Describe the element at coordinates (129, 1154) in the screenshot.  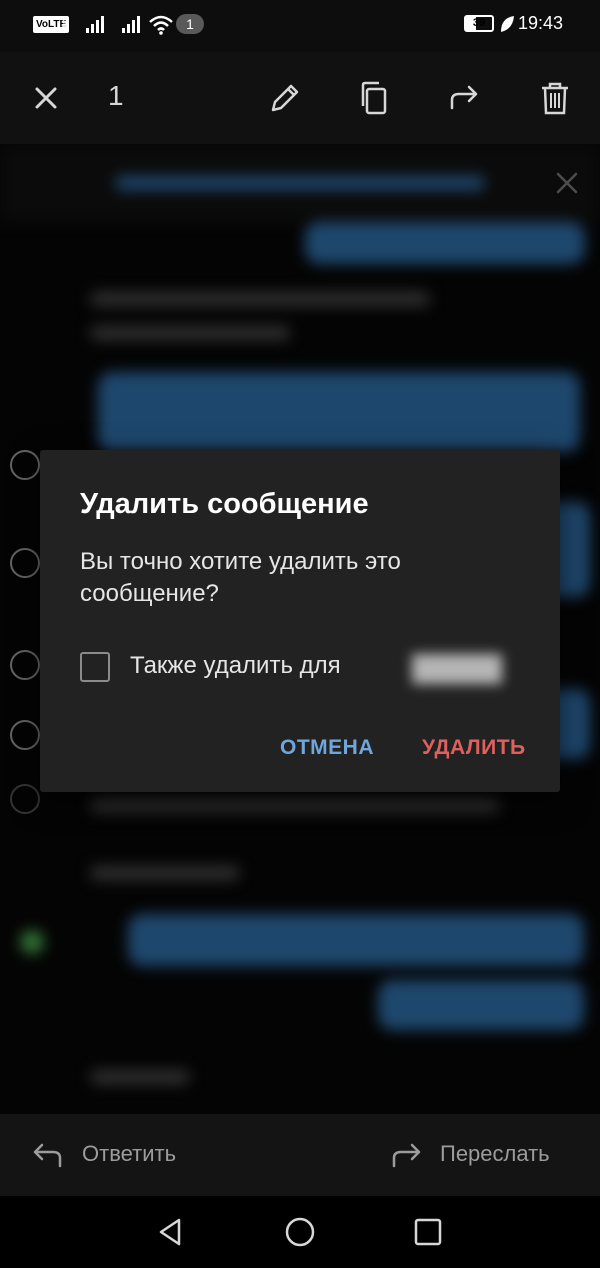
I see `reply-button: Ответить` at that location.